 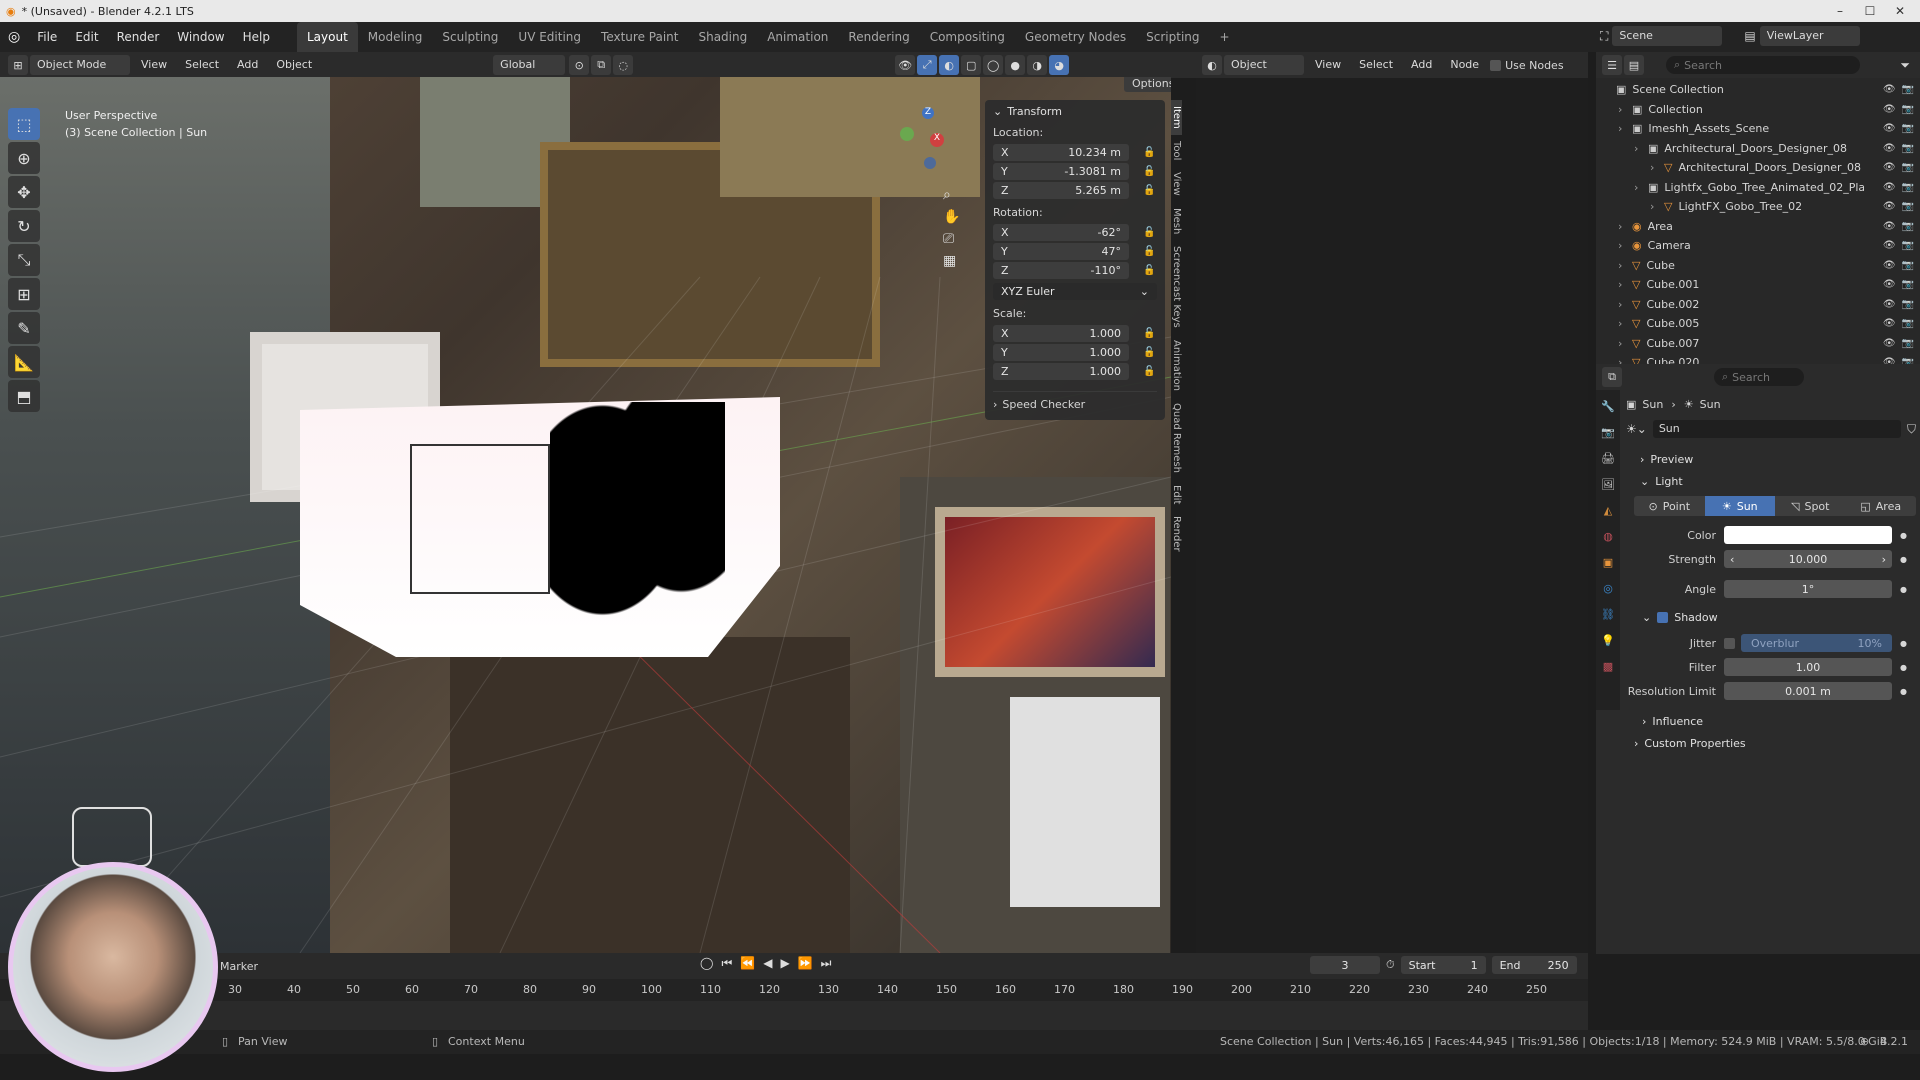 What do you see at coordinates (1464, 65) in the screenshot?
I see `node-menu-node: Node` at bounding box center [1464, 65].